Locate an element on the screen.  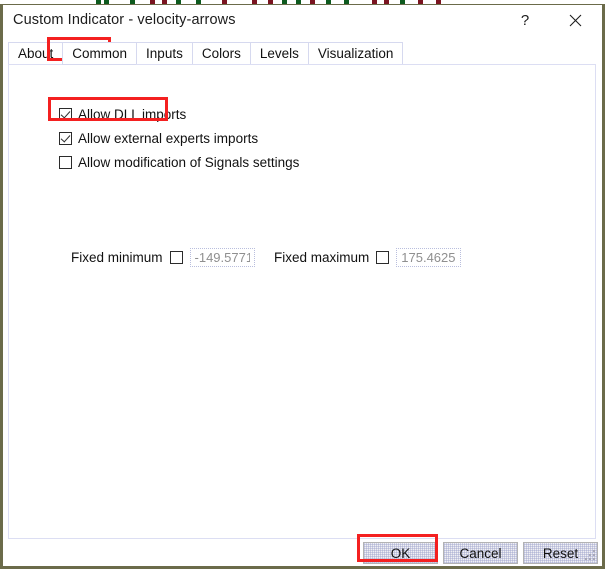
tab-levels: Levels is located at coordinates (278, 53).